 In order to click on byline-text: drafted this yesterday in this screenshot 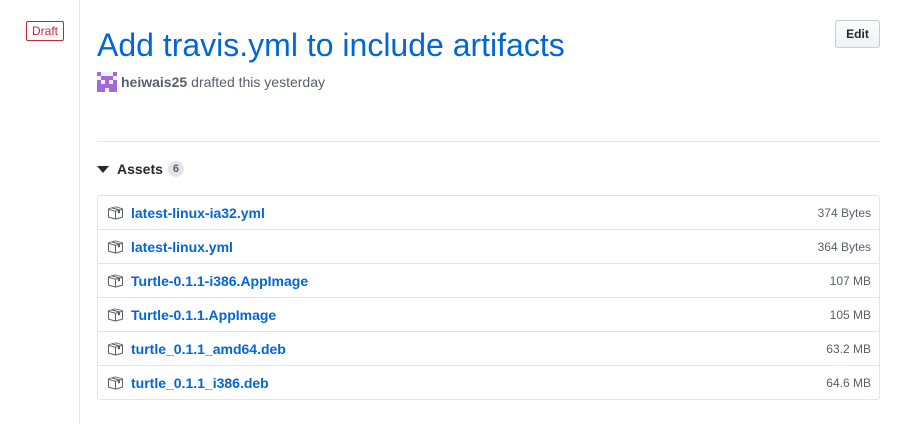, I will do `click(258, 82)`.